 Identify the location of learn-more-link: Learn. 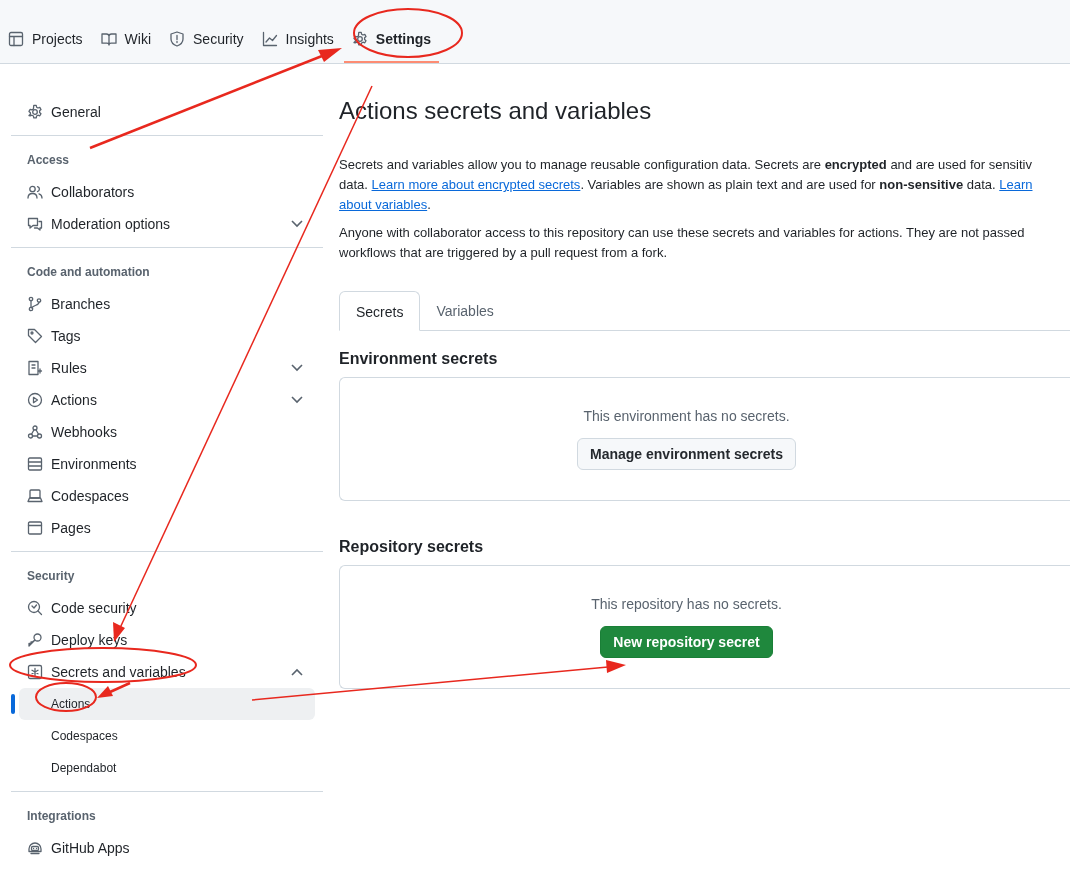
(1016, 184).